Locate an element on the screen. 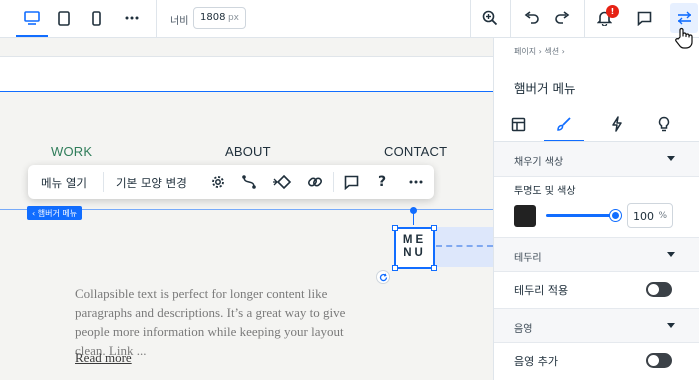  layout-icon is located at coordinates (518, 124).